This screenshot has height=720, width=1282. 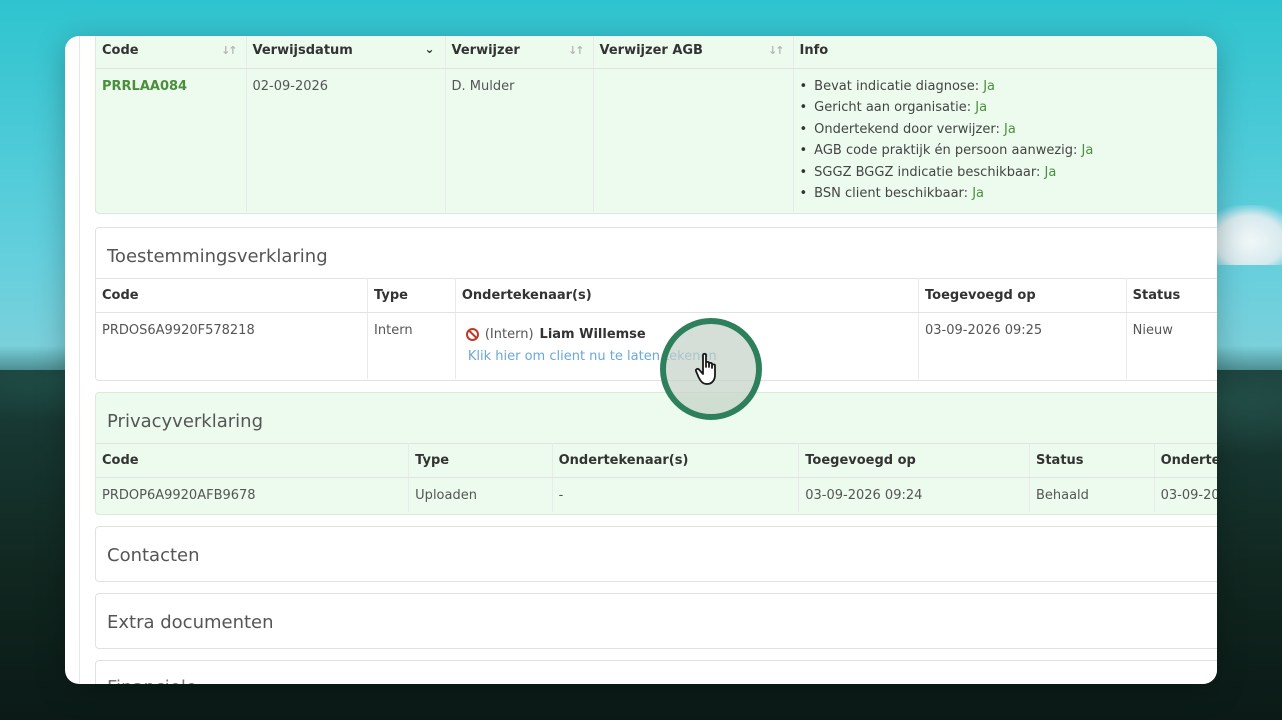 I want to click on extra-documents-panel: Extra documenten, so click(x=656, y=621).